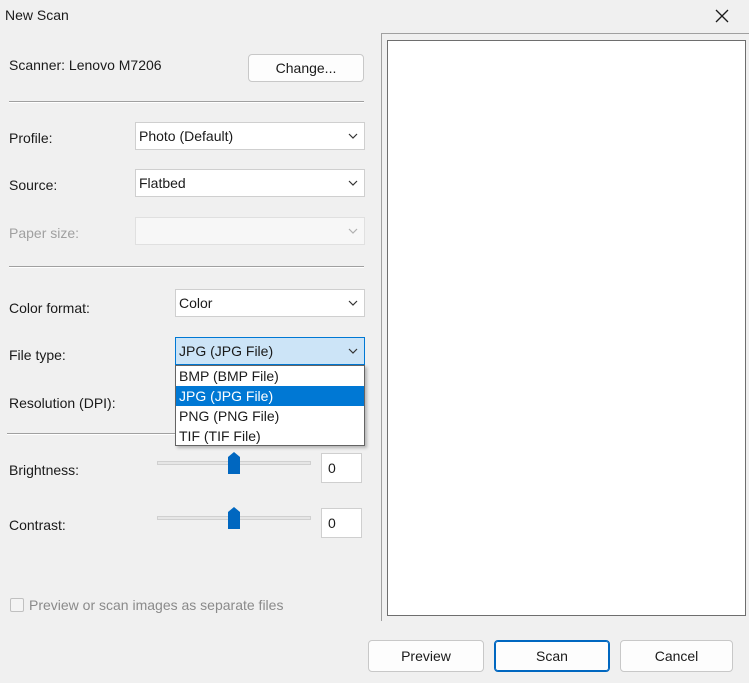  What do you see at coordinates (332, 468) in the screenshot?
I see `brightness-value: 0` at bounding box center [332, 468].